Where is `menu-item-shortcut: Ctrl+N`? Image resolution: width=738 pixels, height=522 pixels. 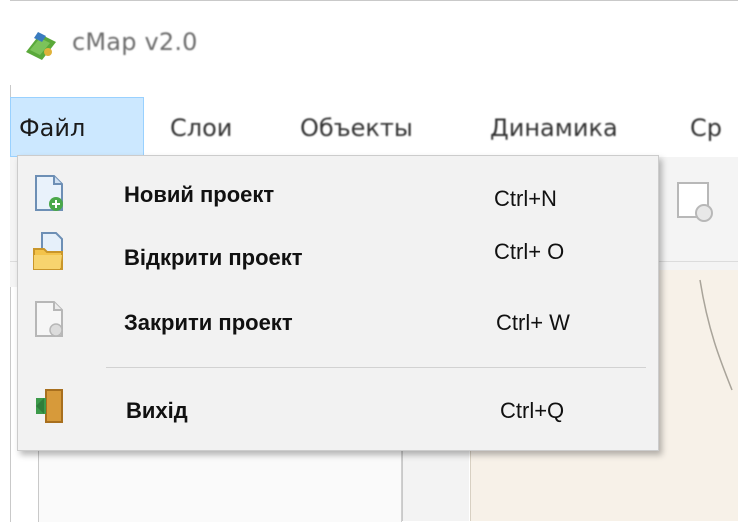
menu-item-shortcut: Ctrl+N is located at coordinates (525, 198).